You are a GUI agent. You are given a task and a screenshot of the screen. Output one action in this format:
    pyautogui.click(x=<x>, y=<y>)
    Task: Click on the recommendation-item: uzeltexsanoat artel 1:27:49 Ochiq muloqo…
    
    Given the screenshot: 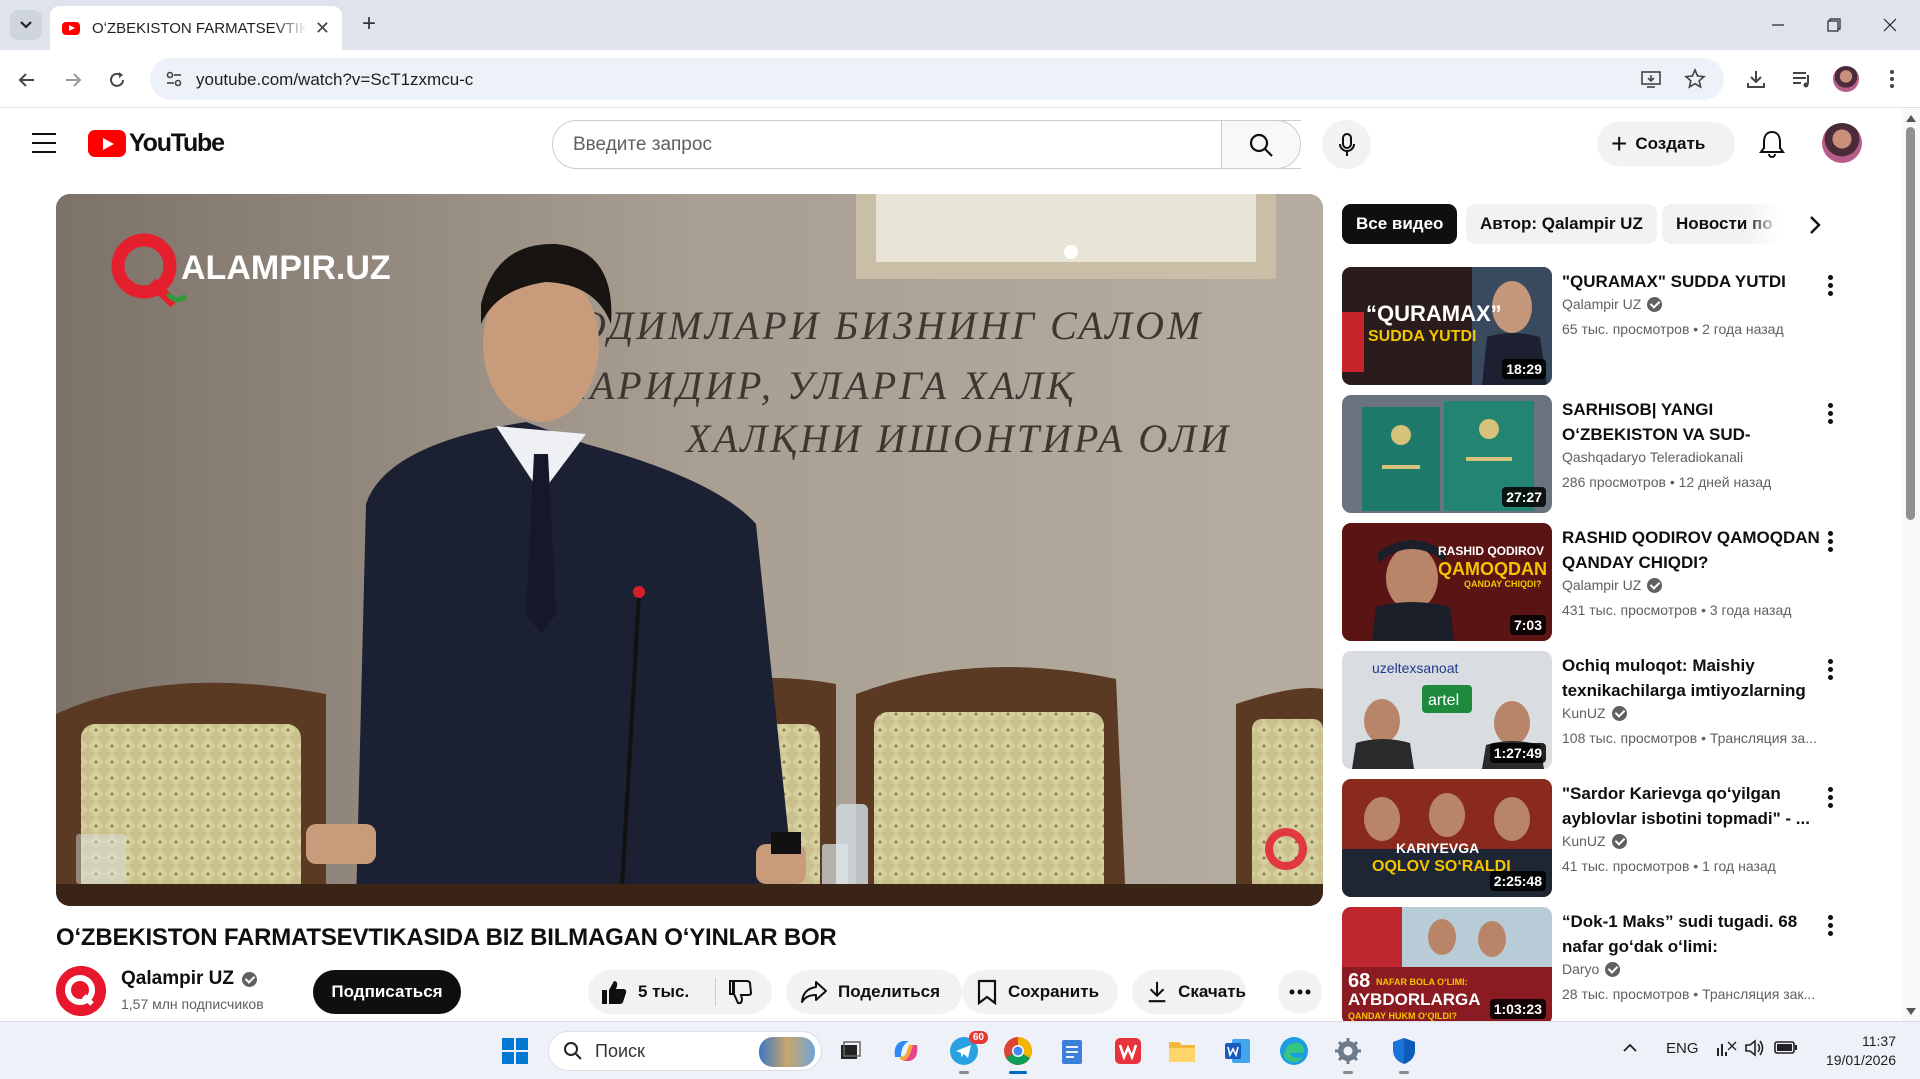 What is the action you would take?
    pyautogui.click(x=1592, y=710)
    